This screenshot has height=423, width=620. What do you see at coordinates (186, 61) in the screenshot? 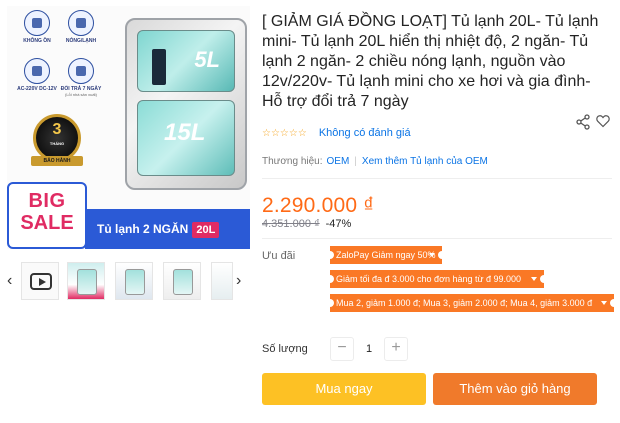
I see `fridge-top-door: 5L` at bounding box center [186, 61].